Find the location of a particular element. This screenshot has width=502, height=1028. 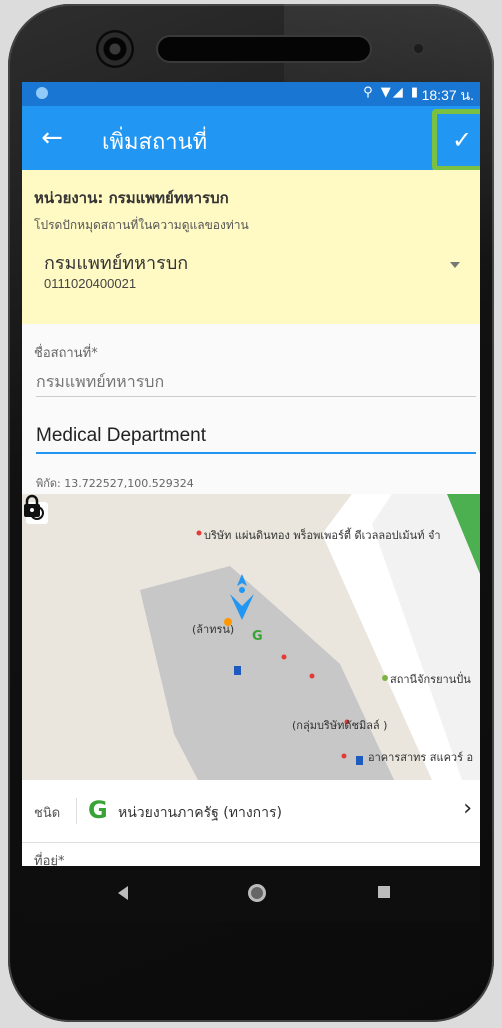

nav-recent-icon is located at coordinates (384, 892).